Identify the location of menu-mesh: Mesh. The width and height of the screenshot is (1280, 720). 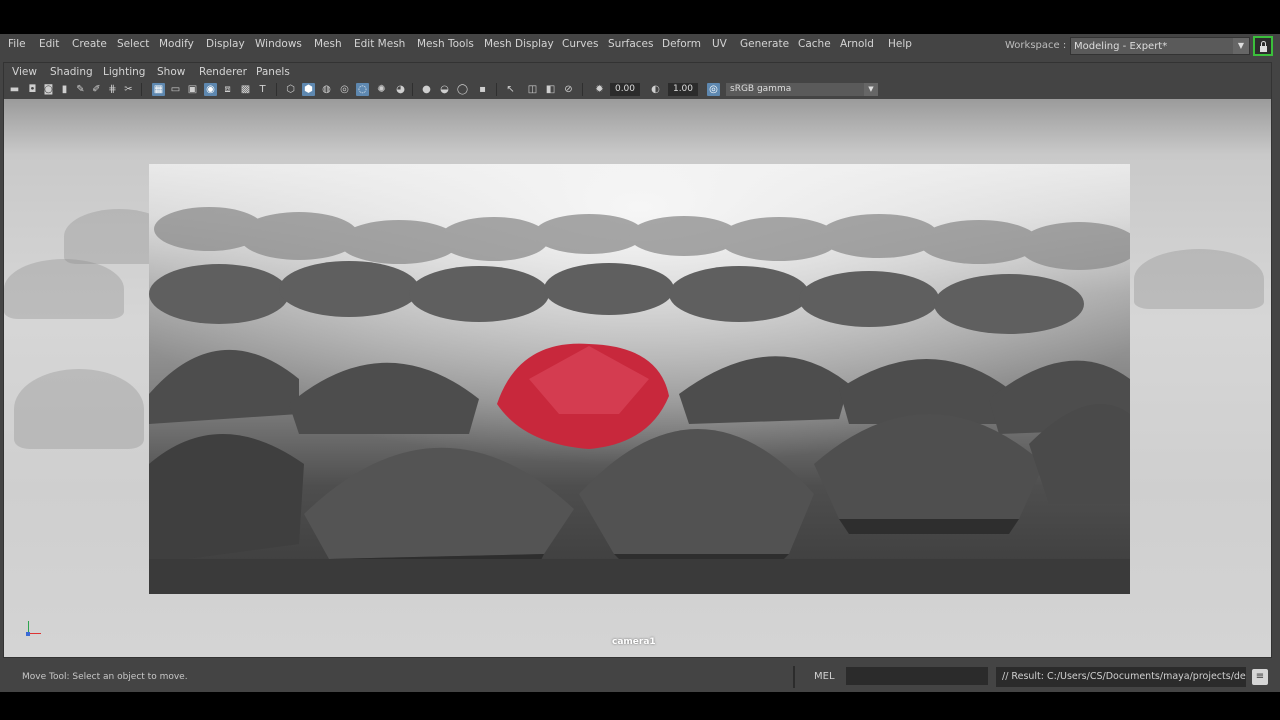
(328, 44).